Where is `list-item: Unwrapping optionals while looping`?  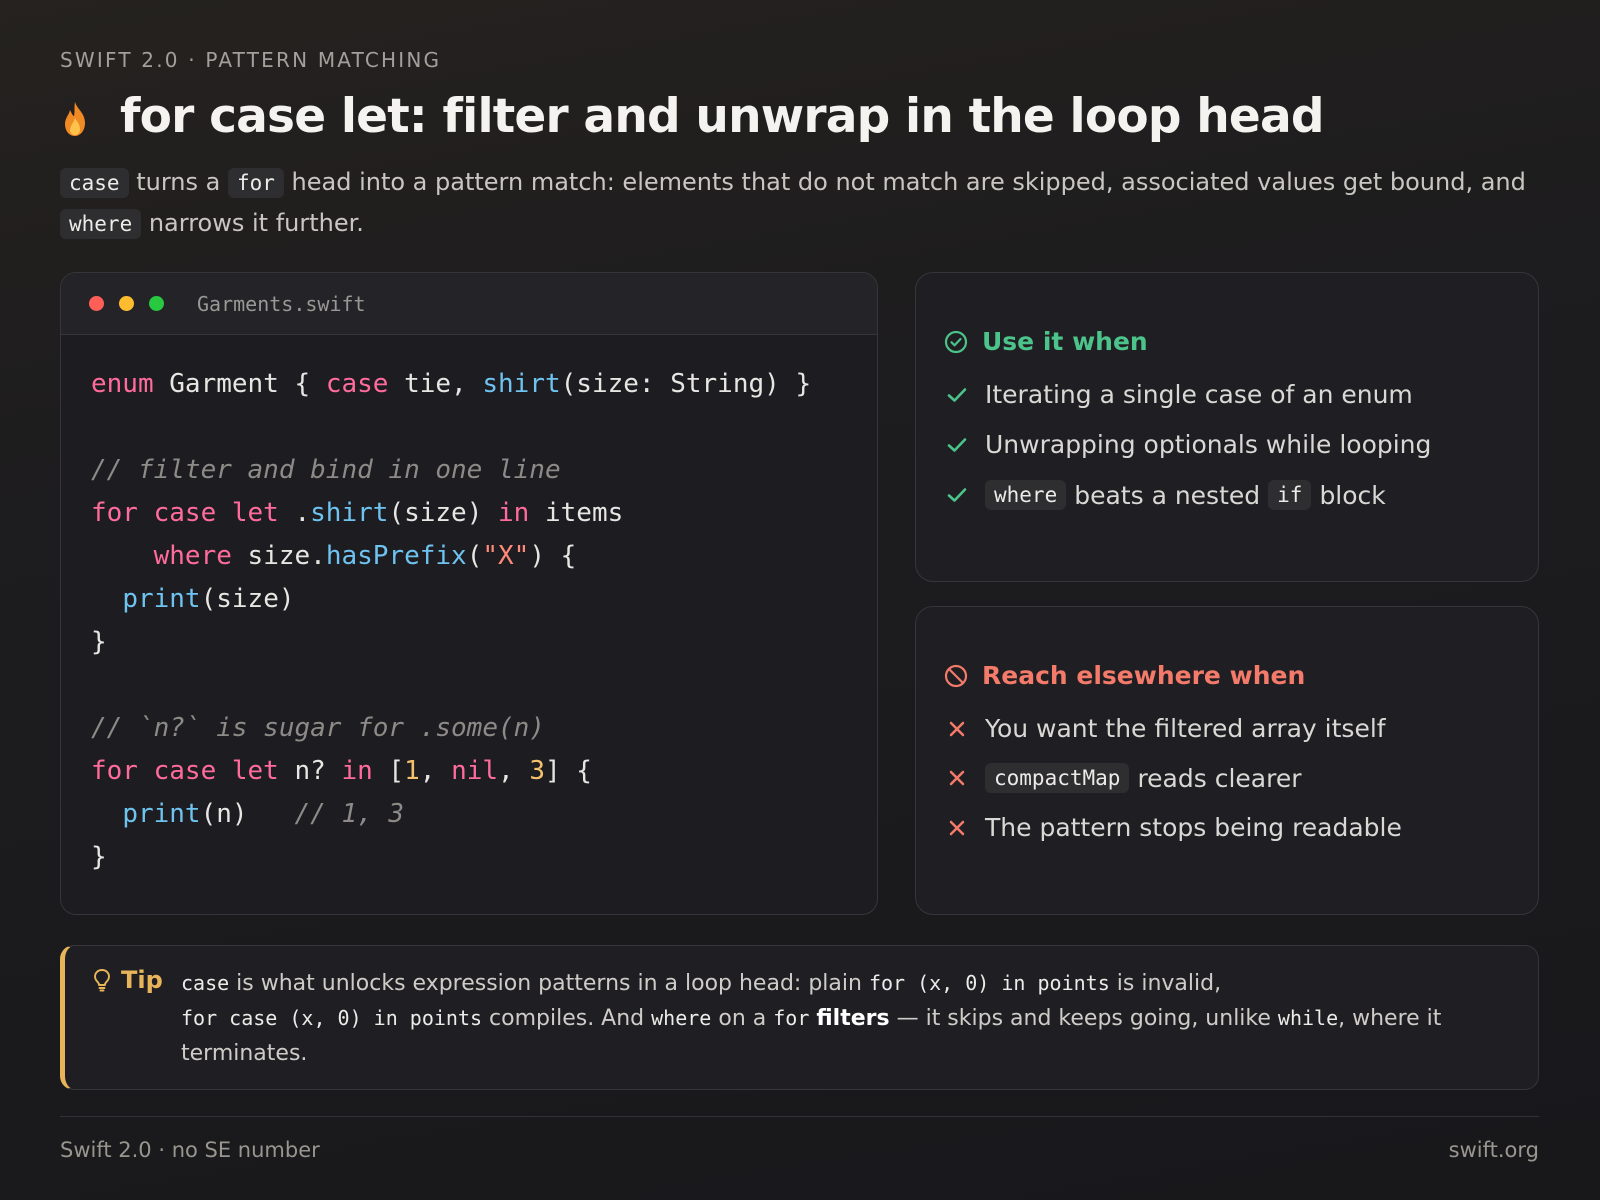
list-item: Unwrapping optionals while looping is located at coordinates (1188, 444).